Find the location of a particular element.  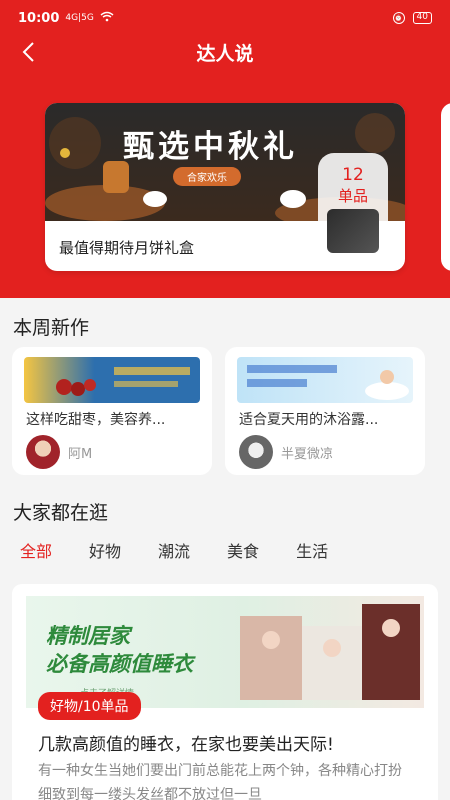

hero-image-subtitle: 合家欢乐 is located at coordinates (207, 176).